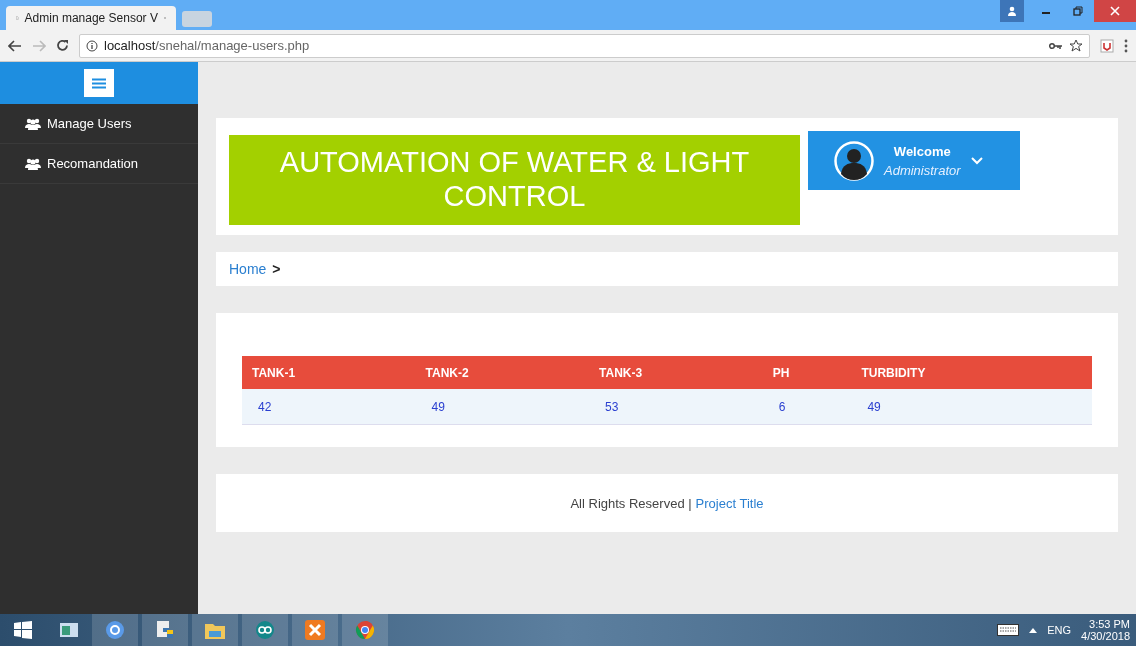  What do you see at coordinates (584, 45) in the screenshot?
I see `address-bar: localhost/snehal/manage-users.php` at bounding box center [584, 45].